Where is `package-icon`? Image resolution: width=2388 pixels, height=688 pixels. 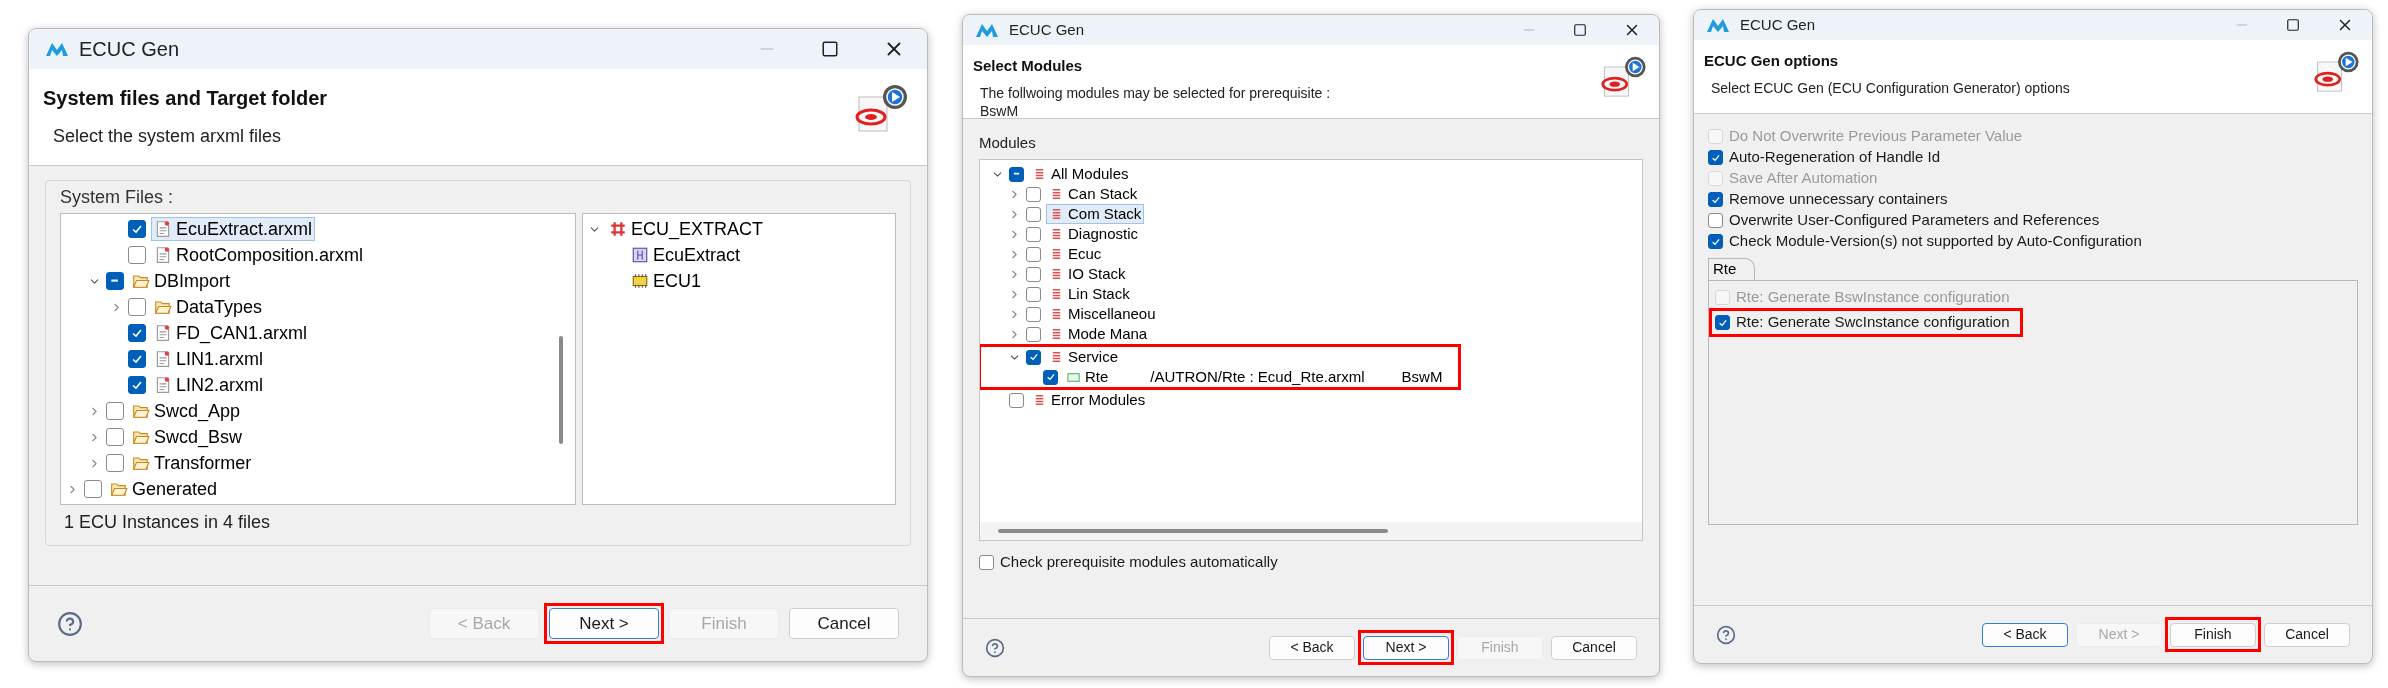
package-icon is located at coordinates (640, 255).